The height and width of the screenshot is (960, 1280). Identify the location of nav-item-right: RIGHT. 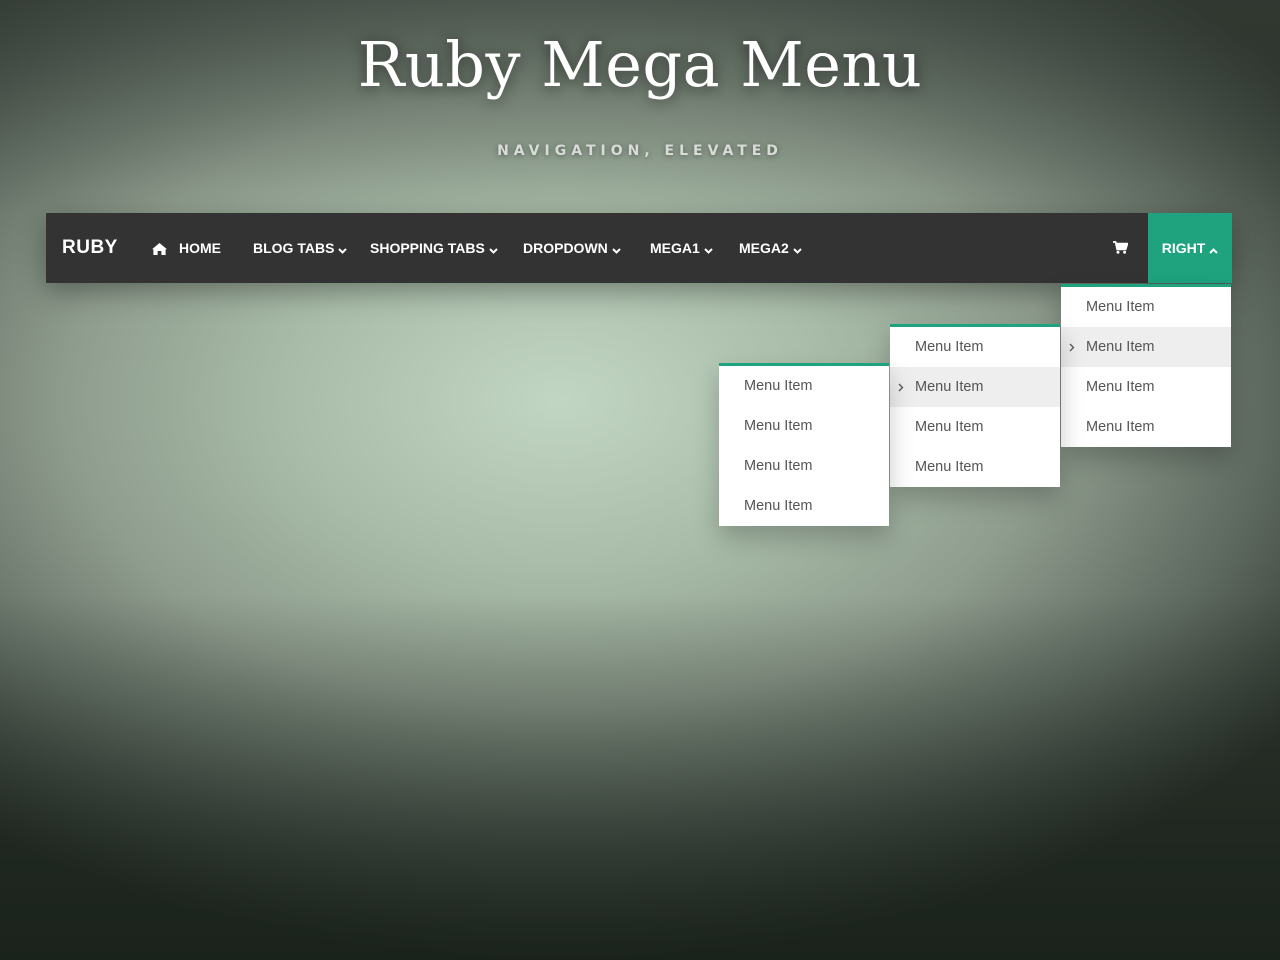
(1190, 248).